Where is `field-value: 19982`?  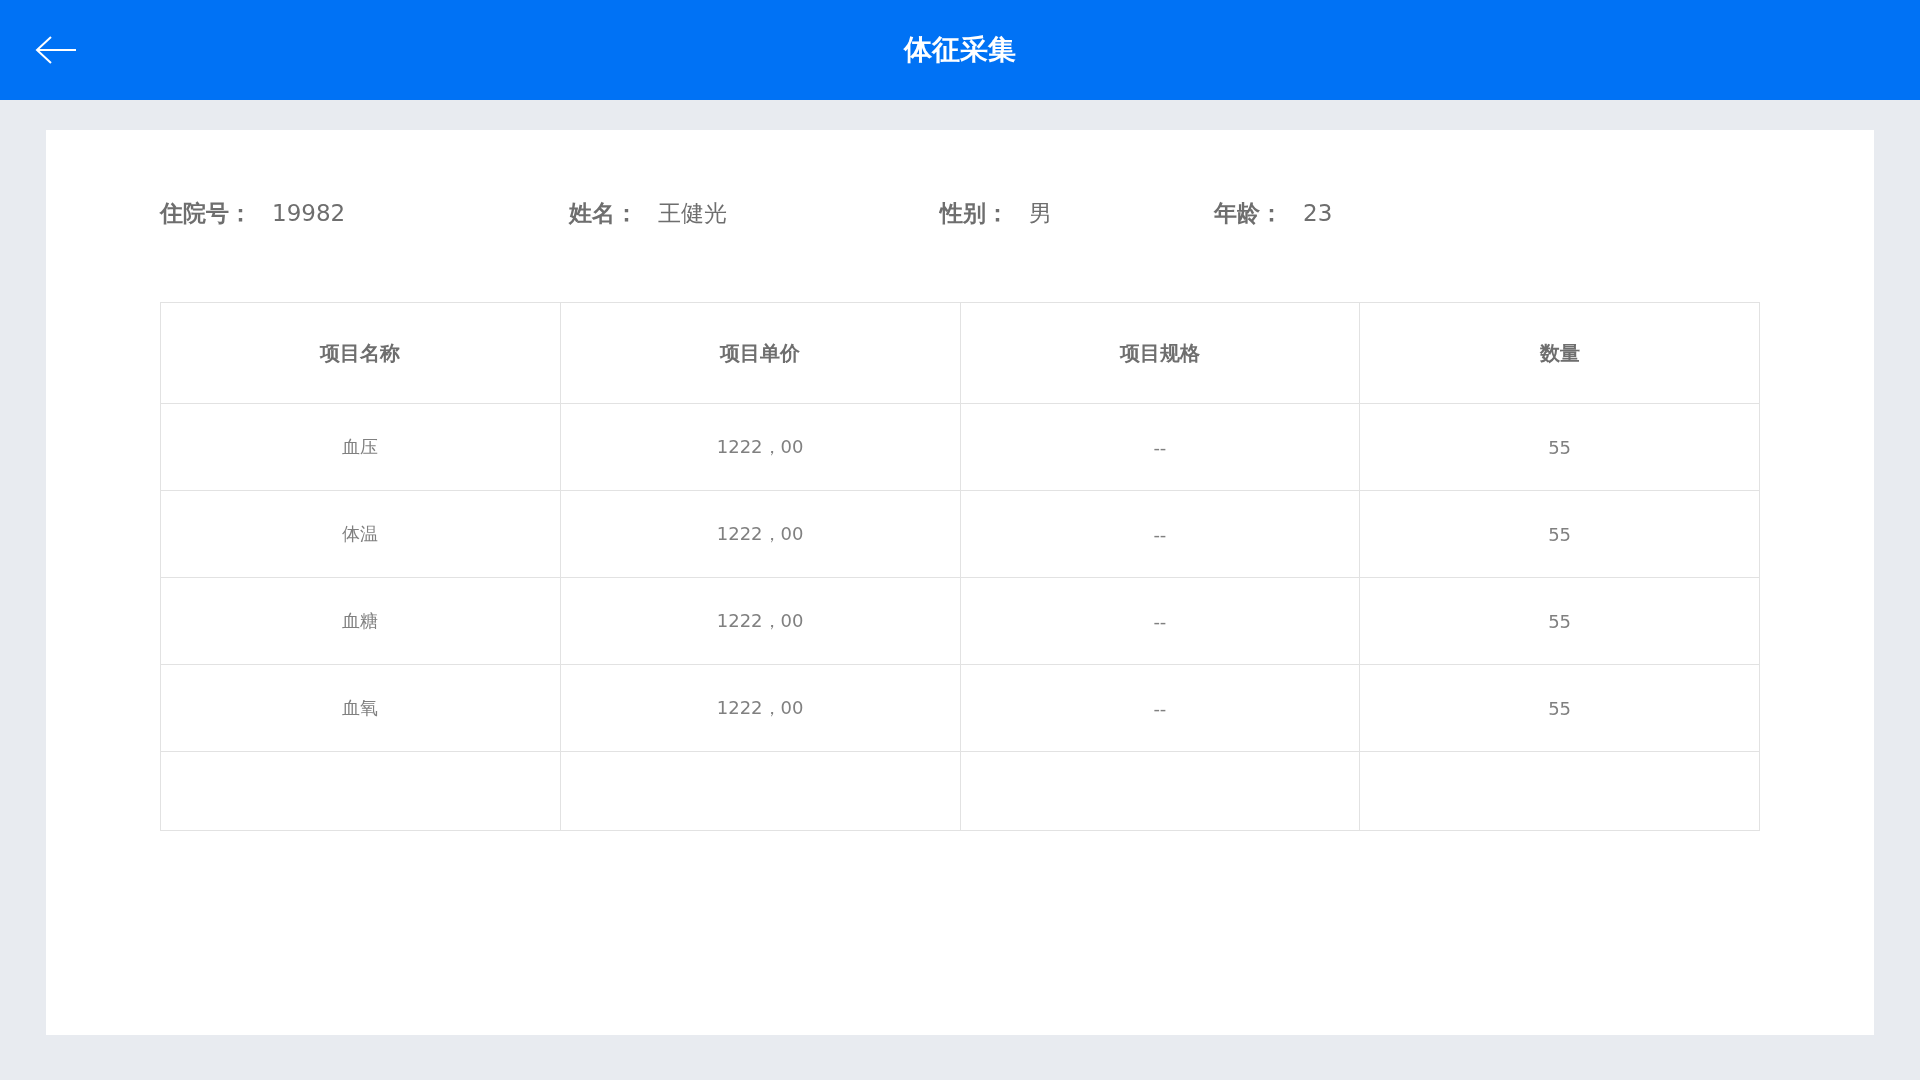
field-value: 19982 is located at coordinates (309, 213).